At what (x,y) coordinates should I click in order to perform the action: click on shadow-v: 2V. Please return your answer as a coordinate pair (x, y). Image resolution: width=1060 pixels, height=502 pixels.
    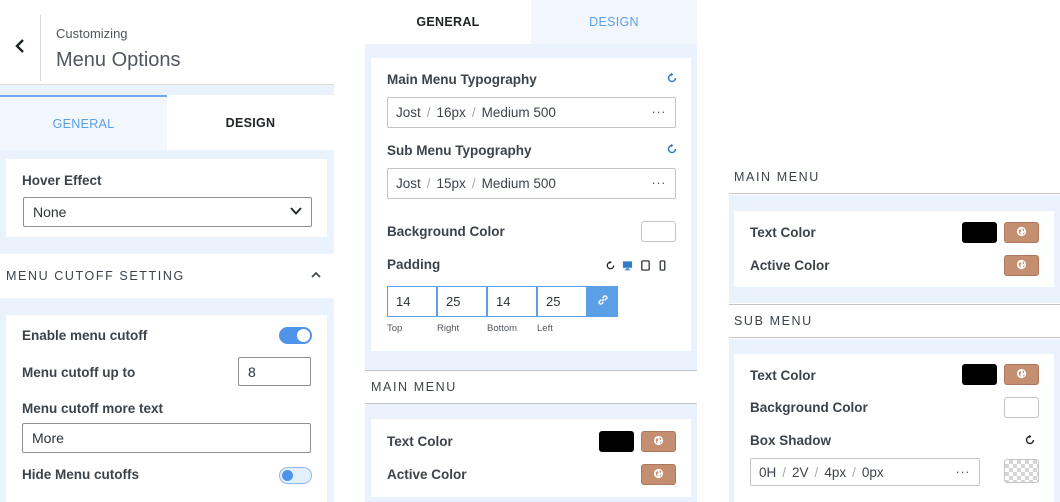
    Looking at the image, I should click on (800, 472).